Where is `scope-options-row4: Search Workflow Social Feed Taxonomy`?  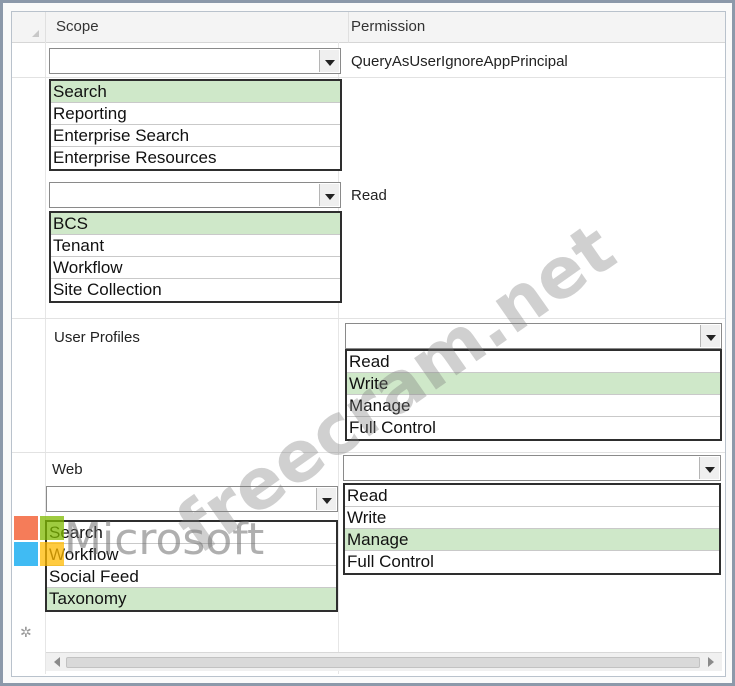
scope-options-row4: Search Workflow Social Feed Taxonomy is located at coordinates (191, 566).